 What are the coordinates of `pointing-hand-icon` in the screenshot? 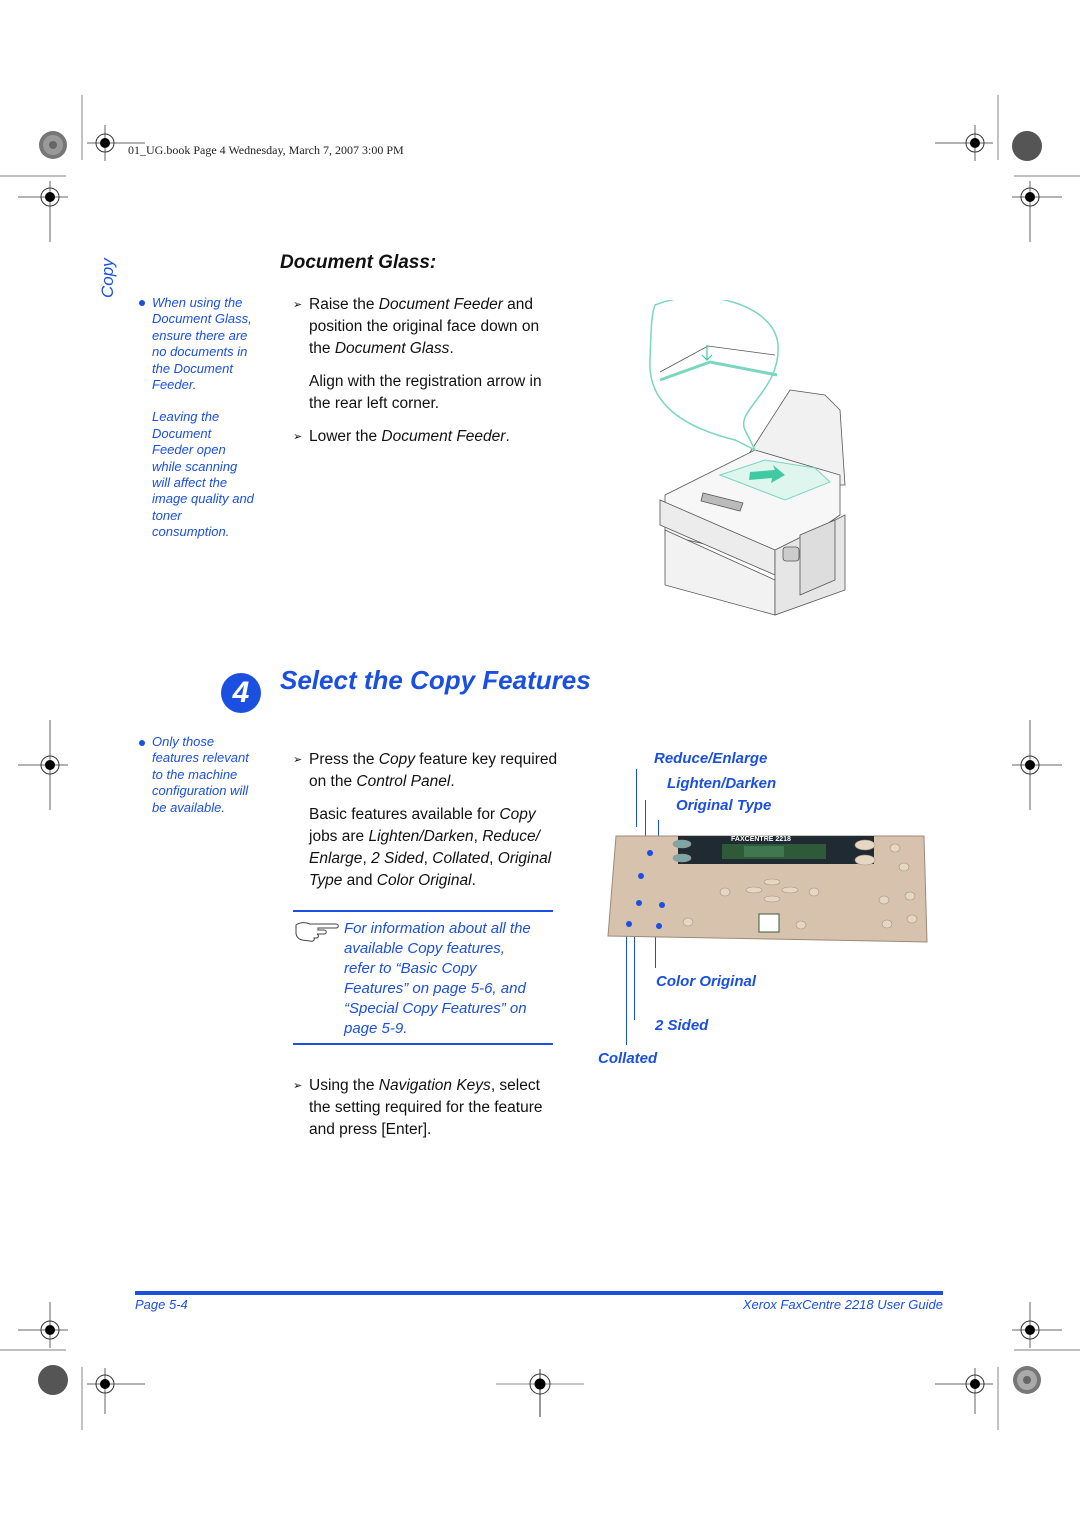 It's located at (317, 932).